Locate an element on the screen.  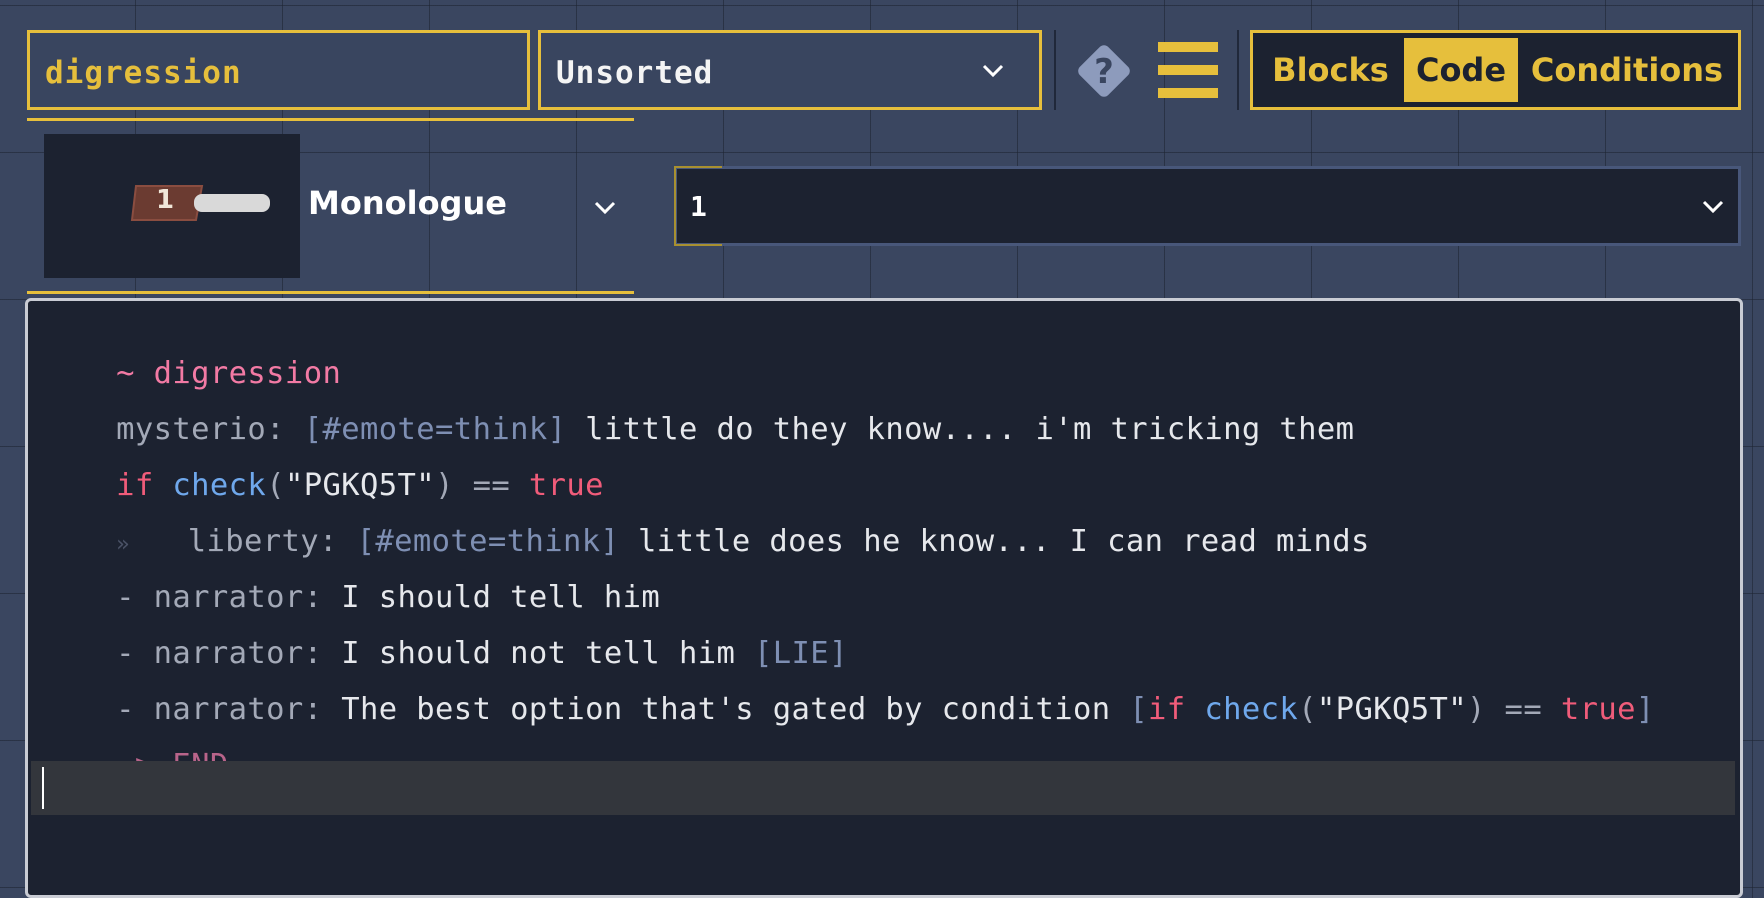
help-icon: ? is located at coordinates (1104, 71).